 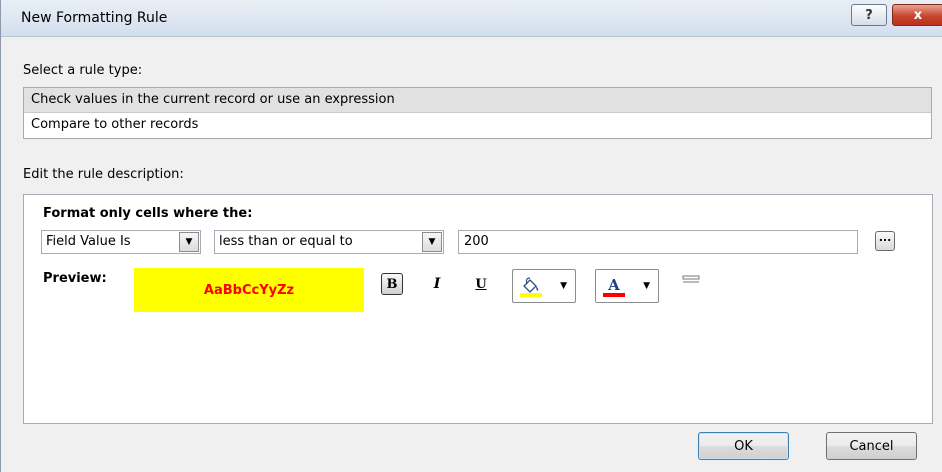 What do you see at coordinates (103, 174) in the screenshot?
I see `rule-description-label: Edit the rule description:` at bounding box center [103, 174].